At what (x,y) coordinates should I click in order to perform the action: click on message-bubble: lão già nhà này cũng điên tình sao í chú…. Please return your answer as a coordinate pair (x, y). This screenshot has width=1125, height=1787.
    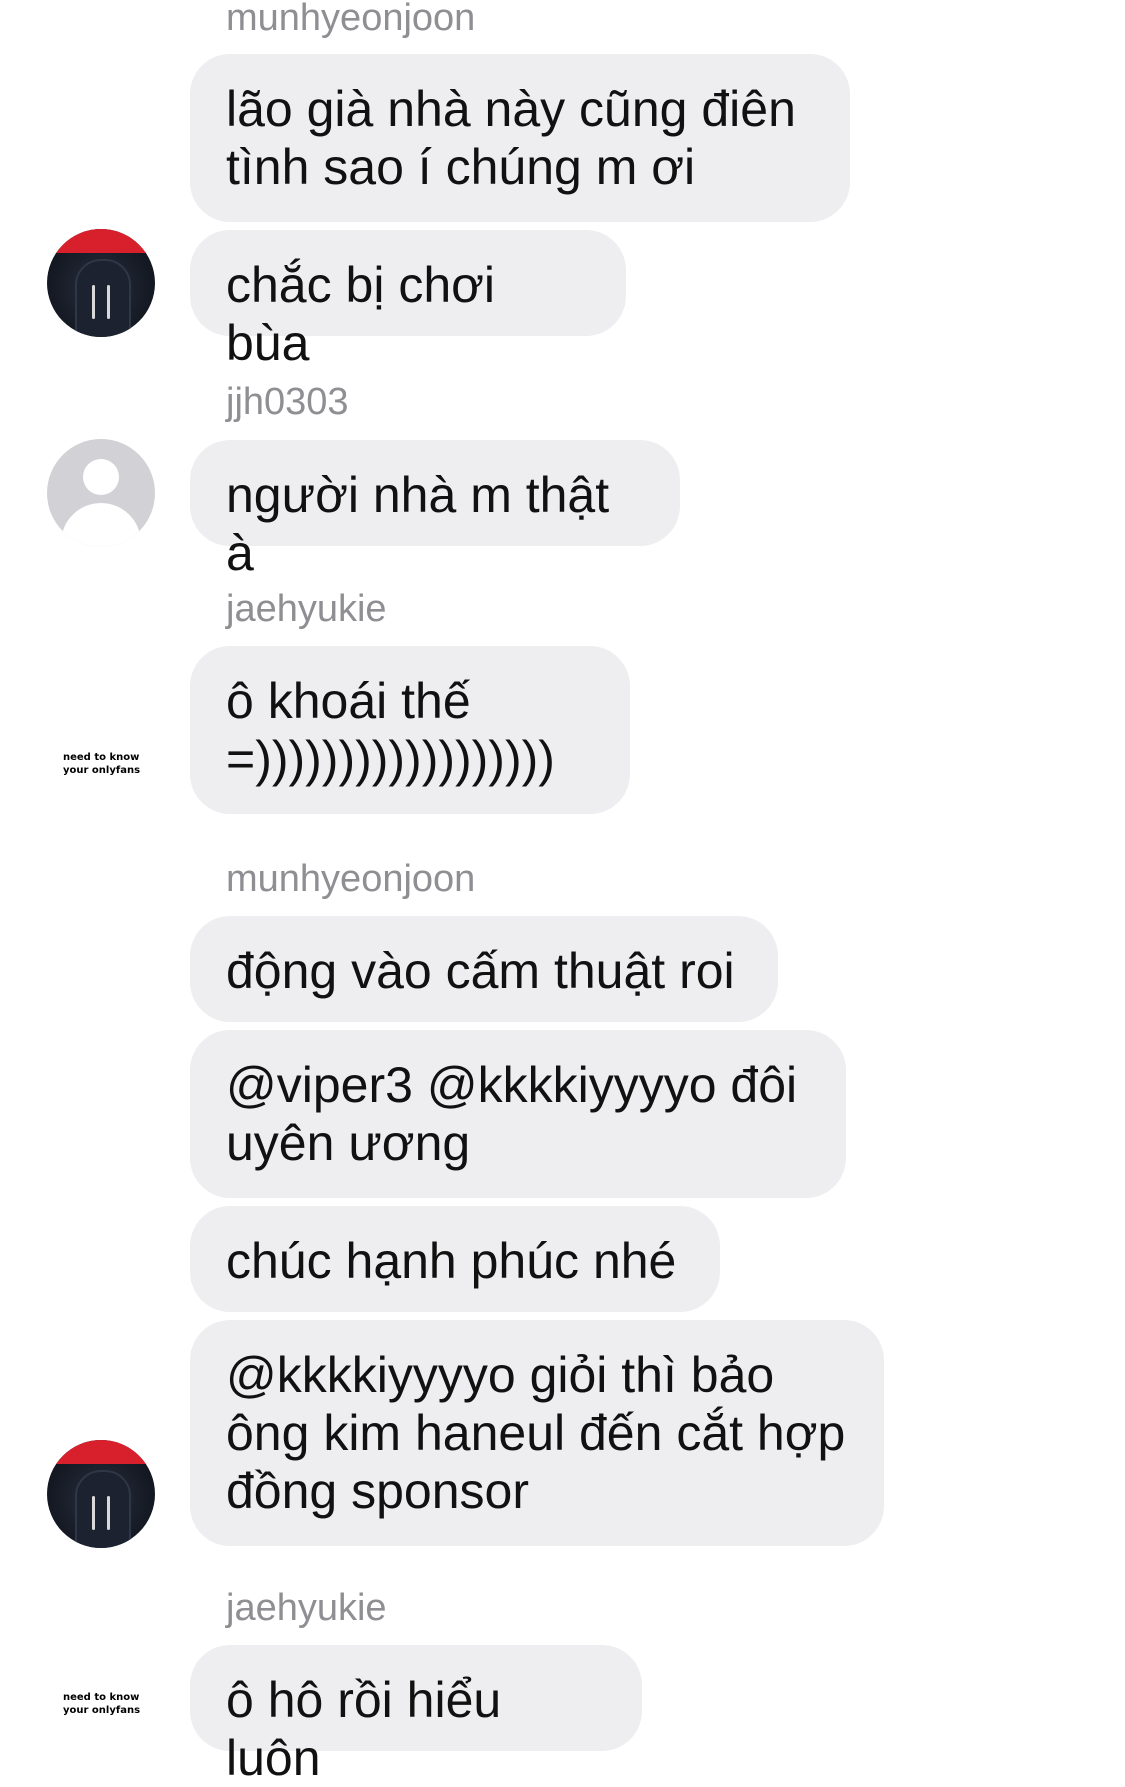
    Looking at the image, I should click on (520, 138).